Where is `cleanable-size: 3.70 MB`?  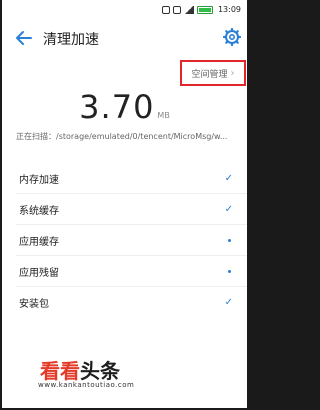 cleanable-size: 3.70 MB is located at coordinates (124, 107).